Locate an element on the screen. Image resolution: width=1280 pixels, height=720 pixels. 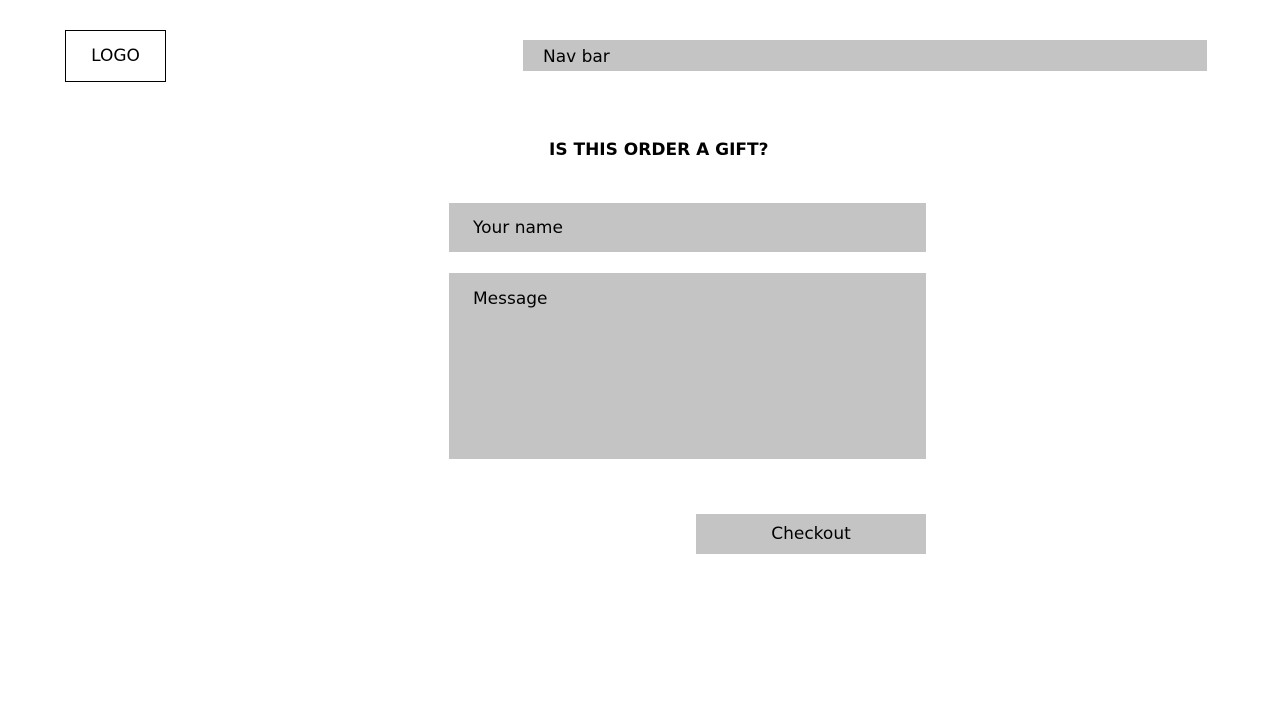
gift-question-heading: IS THIS ORDER A GIFT? is located at coordinates (659, 150).